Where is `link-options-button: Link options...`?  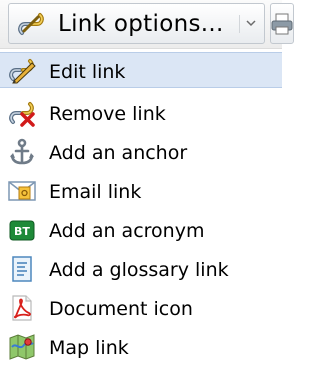 link-options-button: Link options... is located at coordinates (136, 23).